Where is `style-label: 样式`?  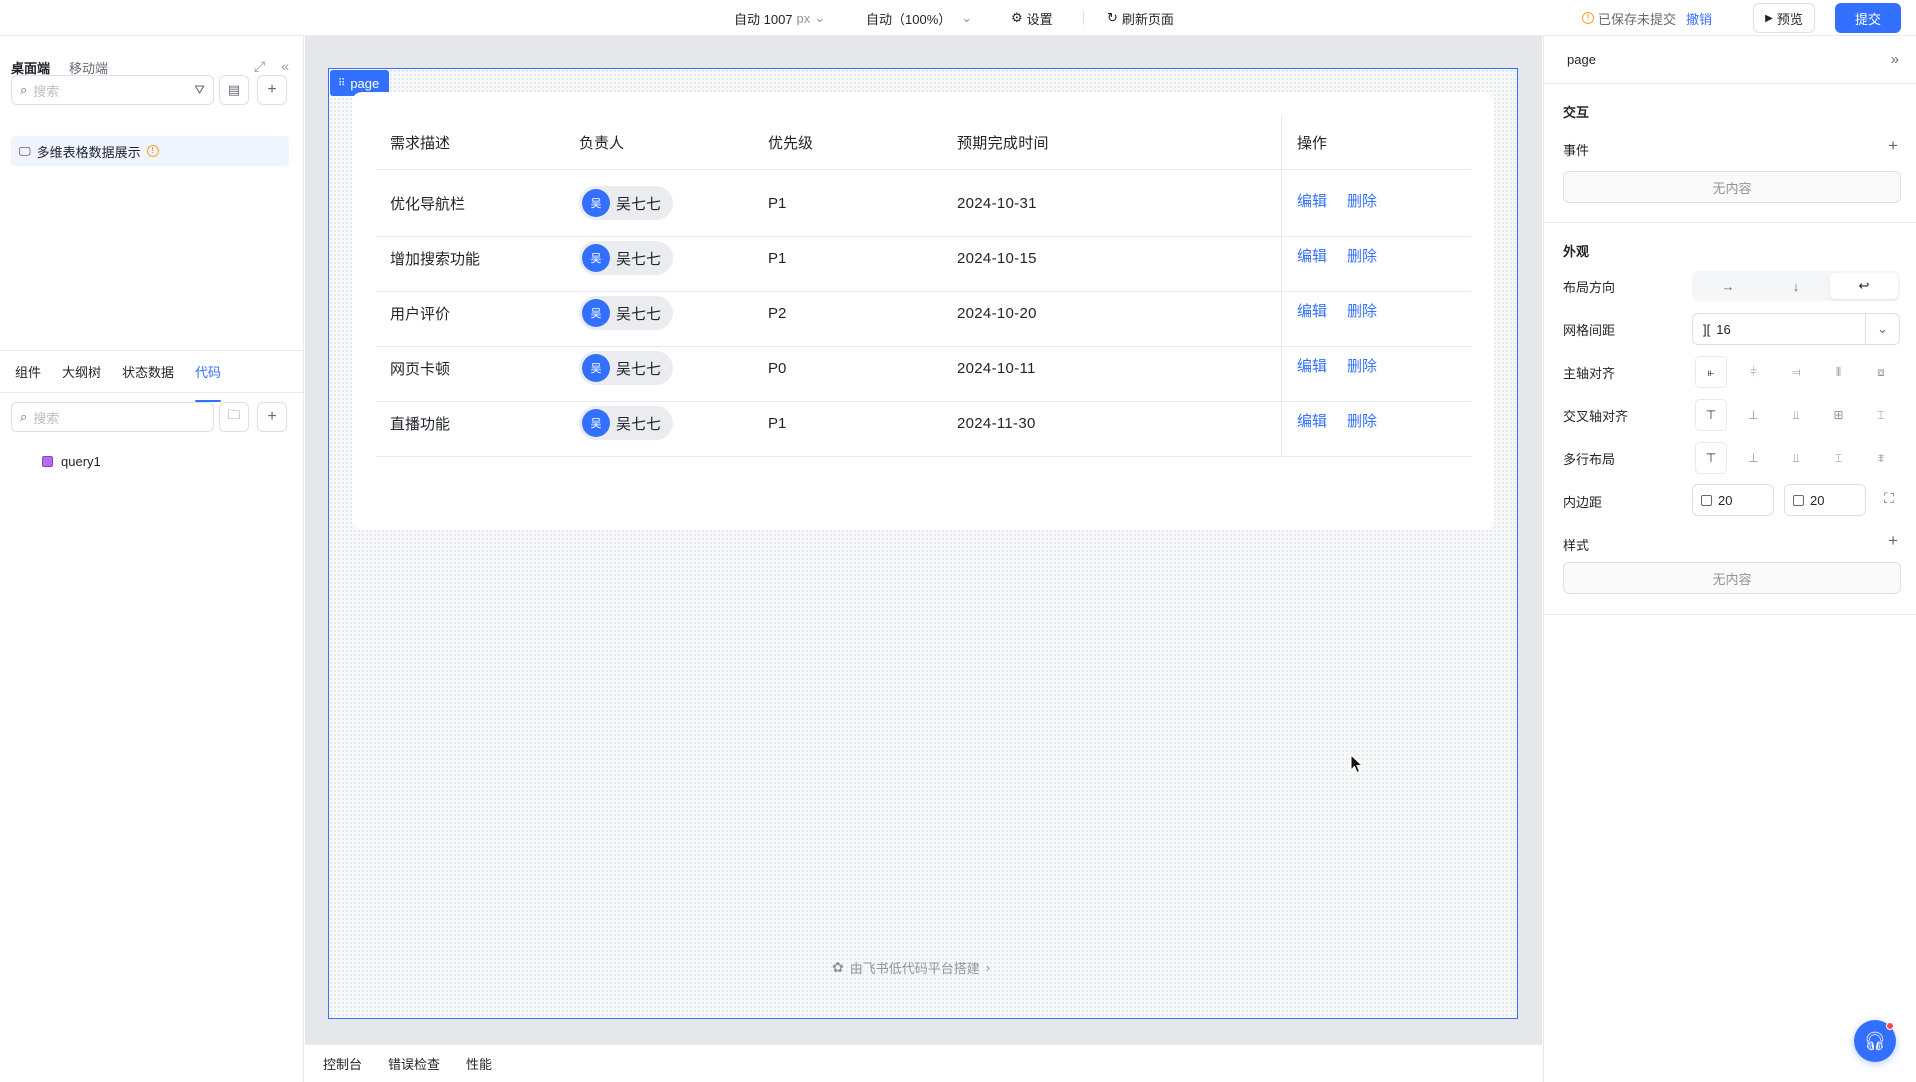
style-label: 样式 is located at coordinates (1576, 545).